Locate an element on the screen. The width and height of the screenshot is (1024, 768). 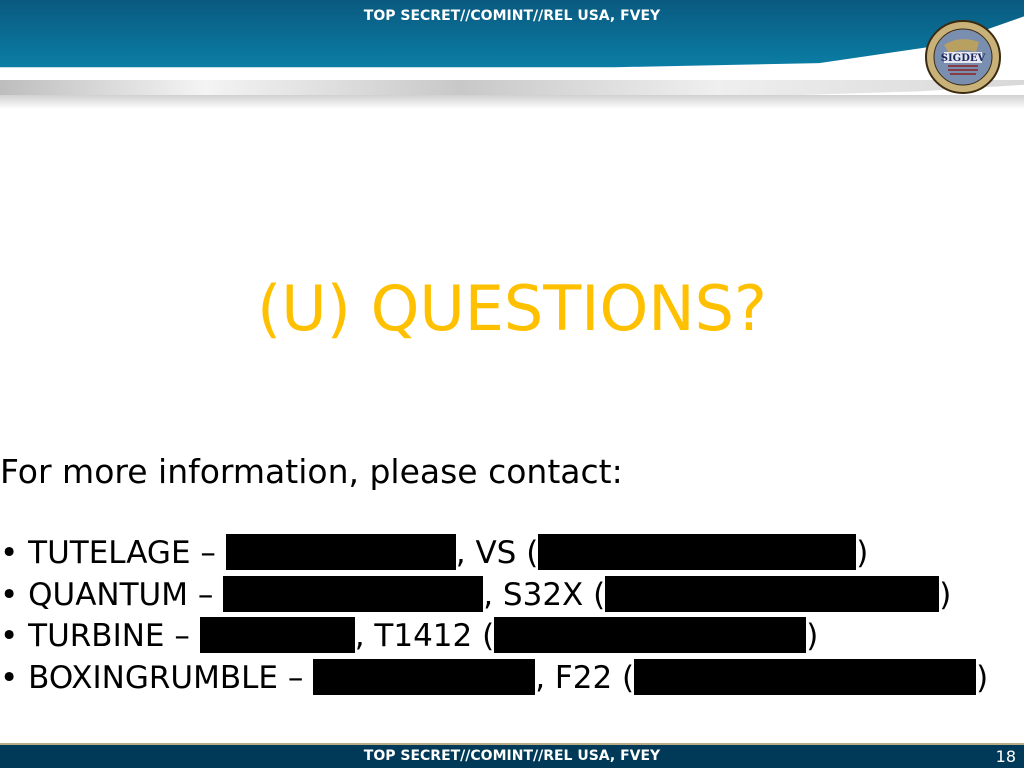
page-number: 18 is located at coordinates (1005, 756).